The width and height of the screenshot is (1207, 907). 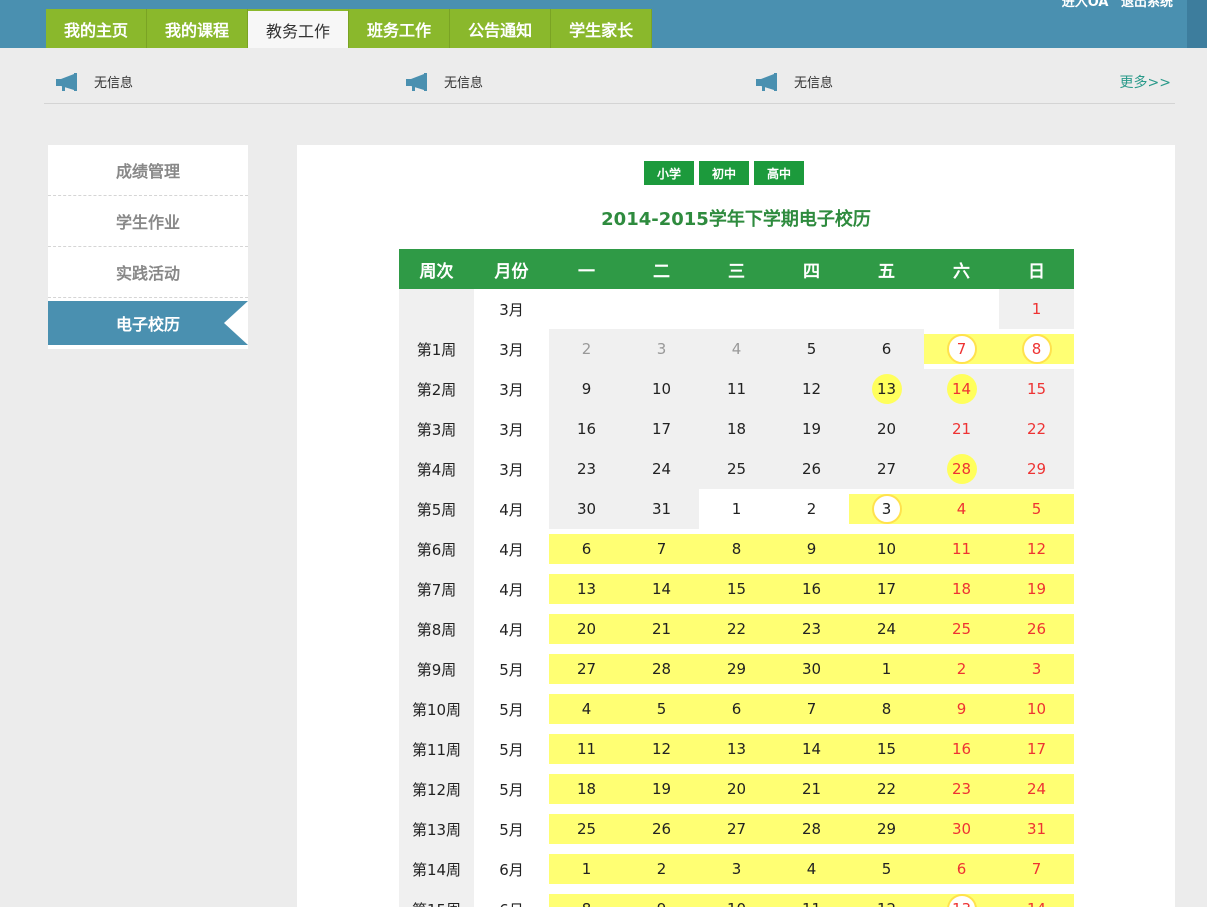 I want to click on more-link: 更多>>, so click(x=1145, y=82).